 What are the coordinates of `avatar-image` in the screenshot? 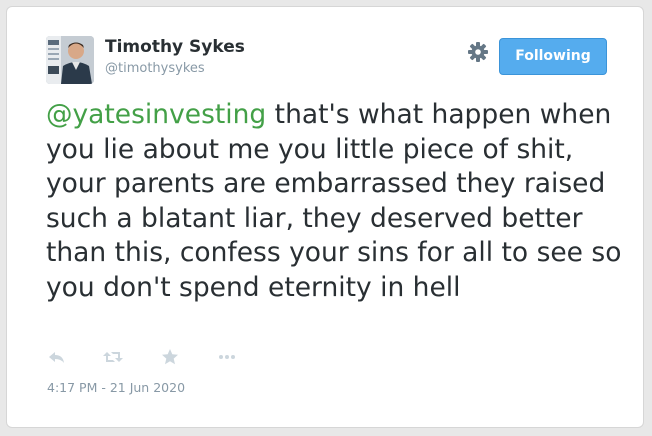 It's located at (70, 60).